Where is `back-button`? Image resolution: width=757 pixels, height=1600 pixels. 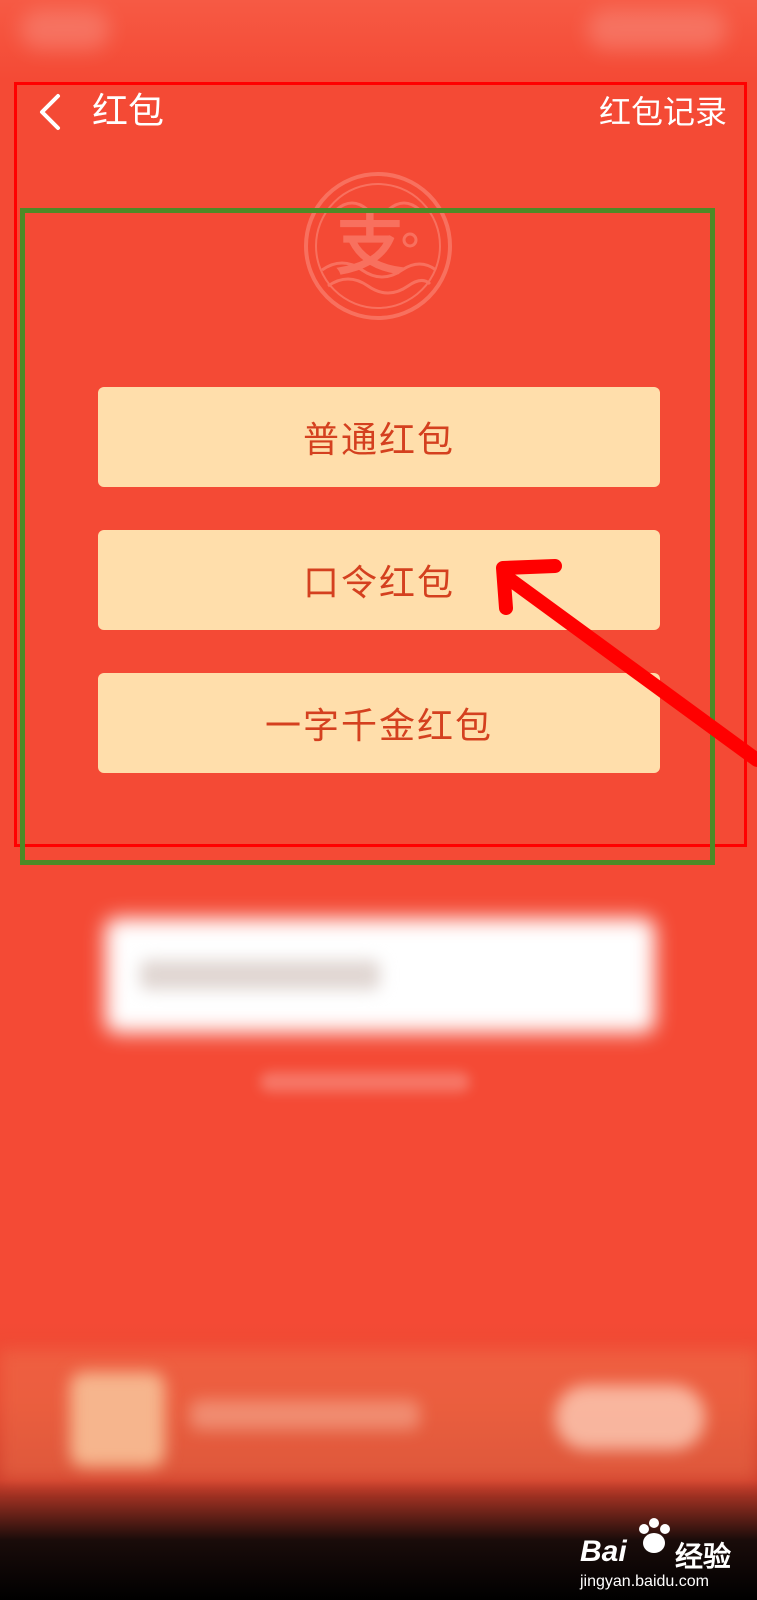 back-button is located at coordinates (52, 112).